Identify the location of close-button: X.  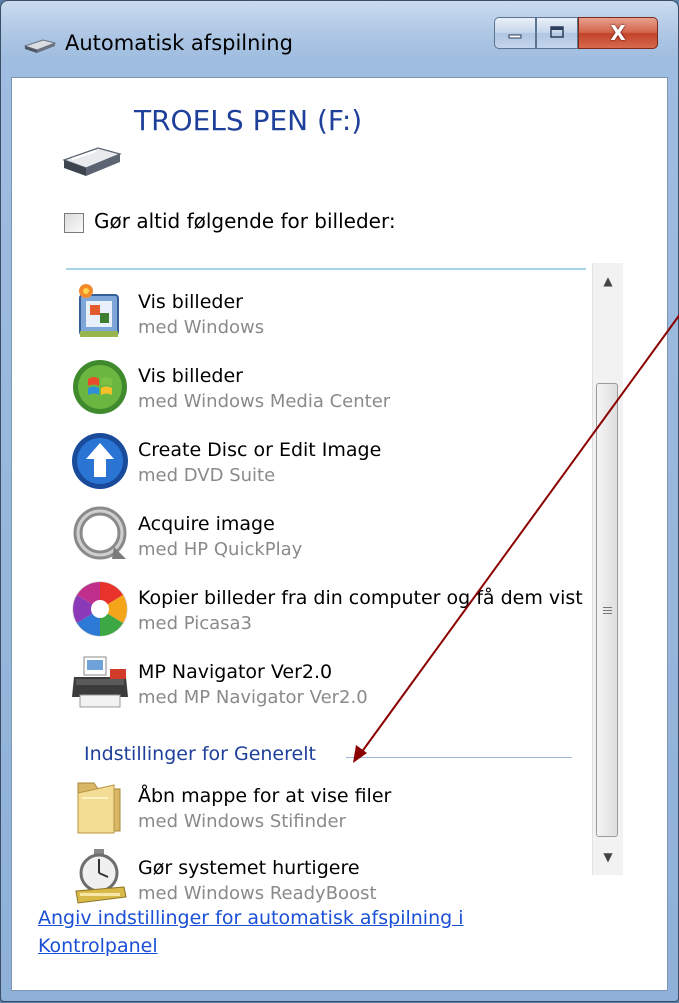
(618, 33).